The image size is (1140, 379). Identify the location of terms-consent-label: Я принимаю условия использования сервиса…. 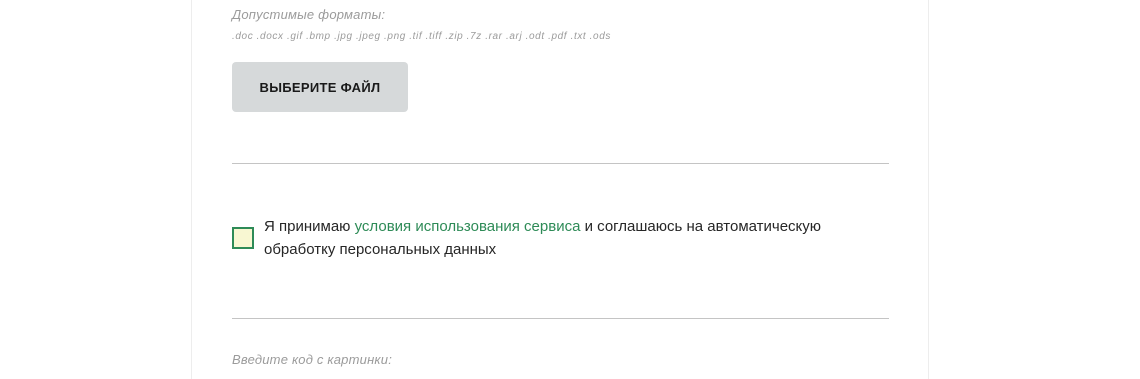
(576, 238).